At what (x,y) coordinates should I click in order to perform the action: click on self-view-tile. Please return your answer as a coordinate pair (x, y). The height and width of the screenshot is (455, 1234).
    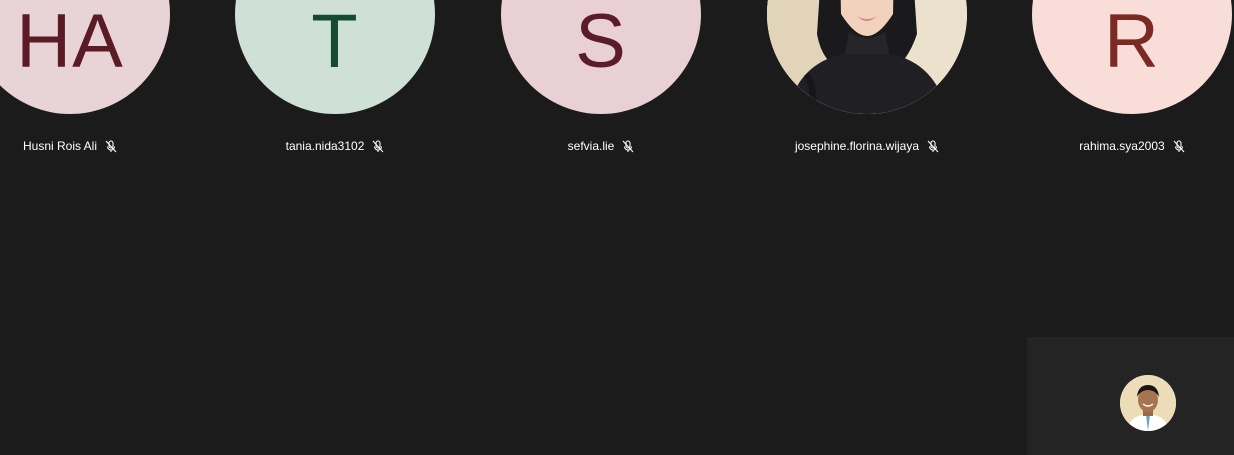
    Looking at the image, I should click on (1130, 396).